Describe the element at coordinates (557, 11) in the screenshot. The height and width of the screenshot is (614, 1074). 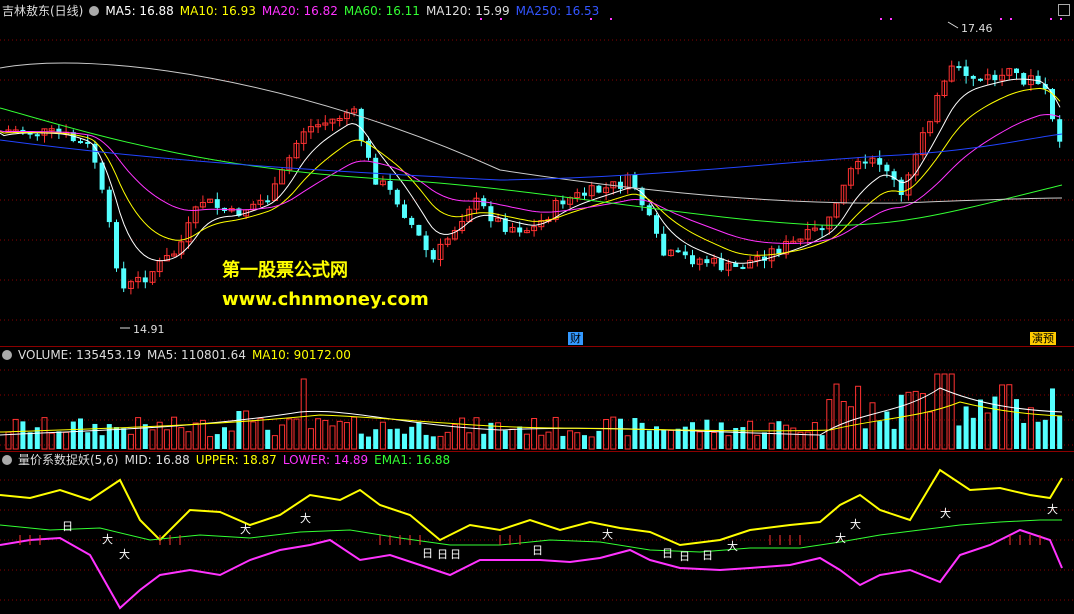
I see `ma250-label: MA250: 16.53` at that location.